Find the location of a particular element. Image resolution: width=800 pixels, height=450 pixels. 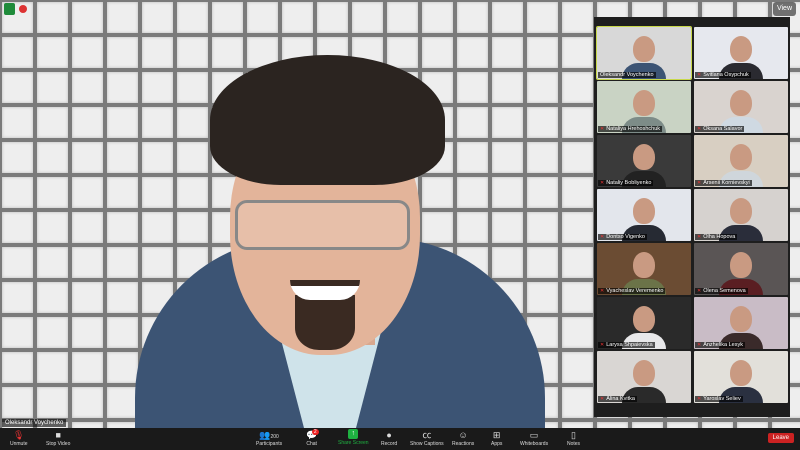

stop-video-button: ■ Stop Video is located at coordinates (58, 438).